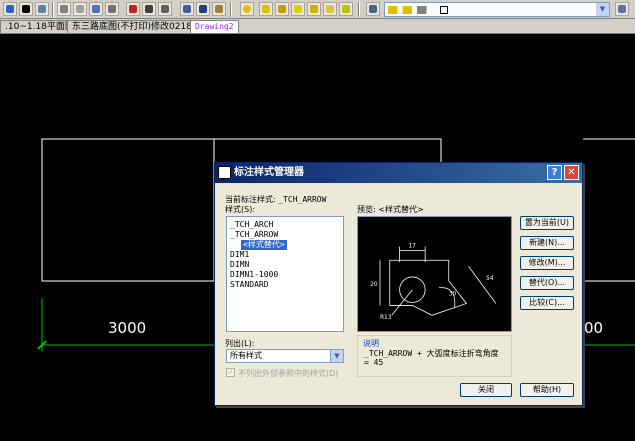 The image size is (635, 441). Describe the element at coordinates (285, 356) in the screenshot. I see `list-filter-select: 所有样式 ▼` at that location.